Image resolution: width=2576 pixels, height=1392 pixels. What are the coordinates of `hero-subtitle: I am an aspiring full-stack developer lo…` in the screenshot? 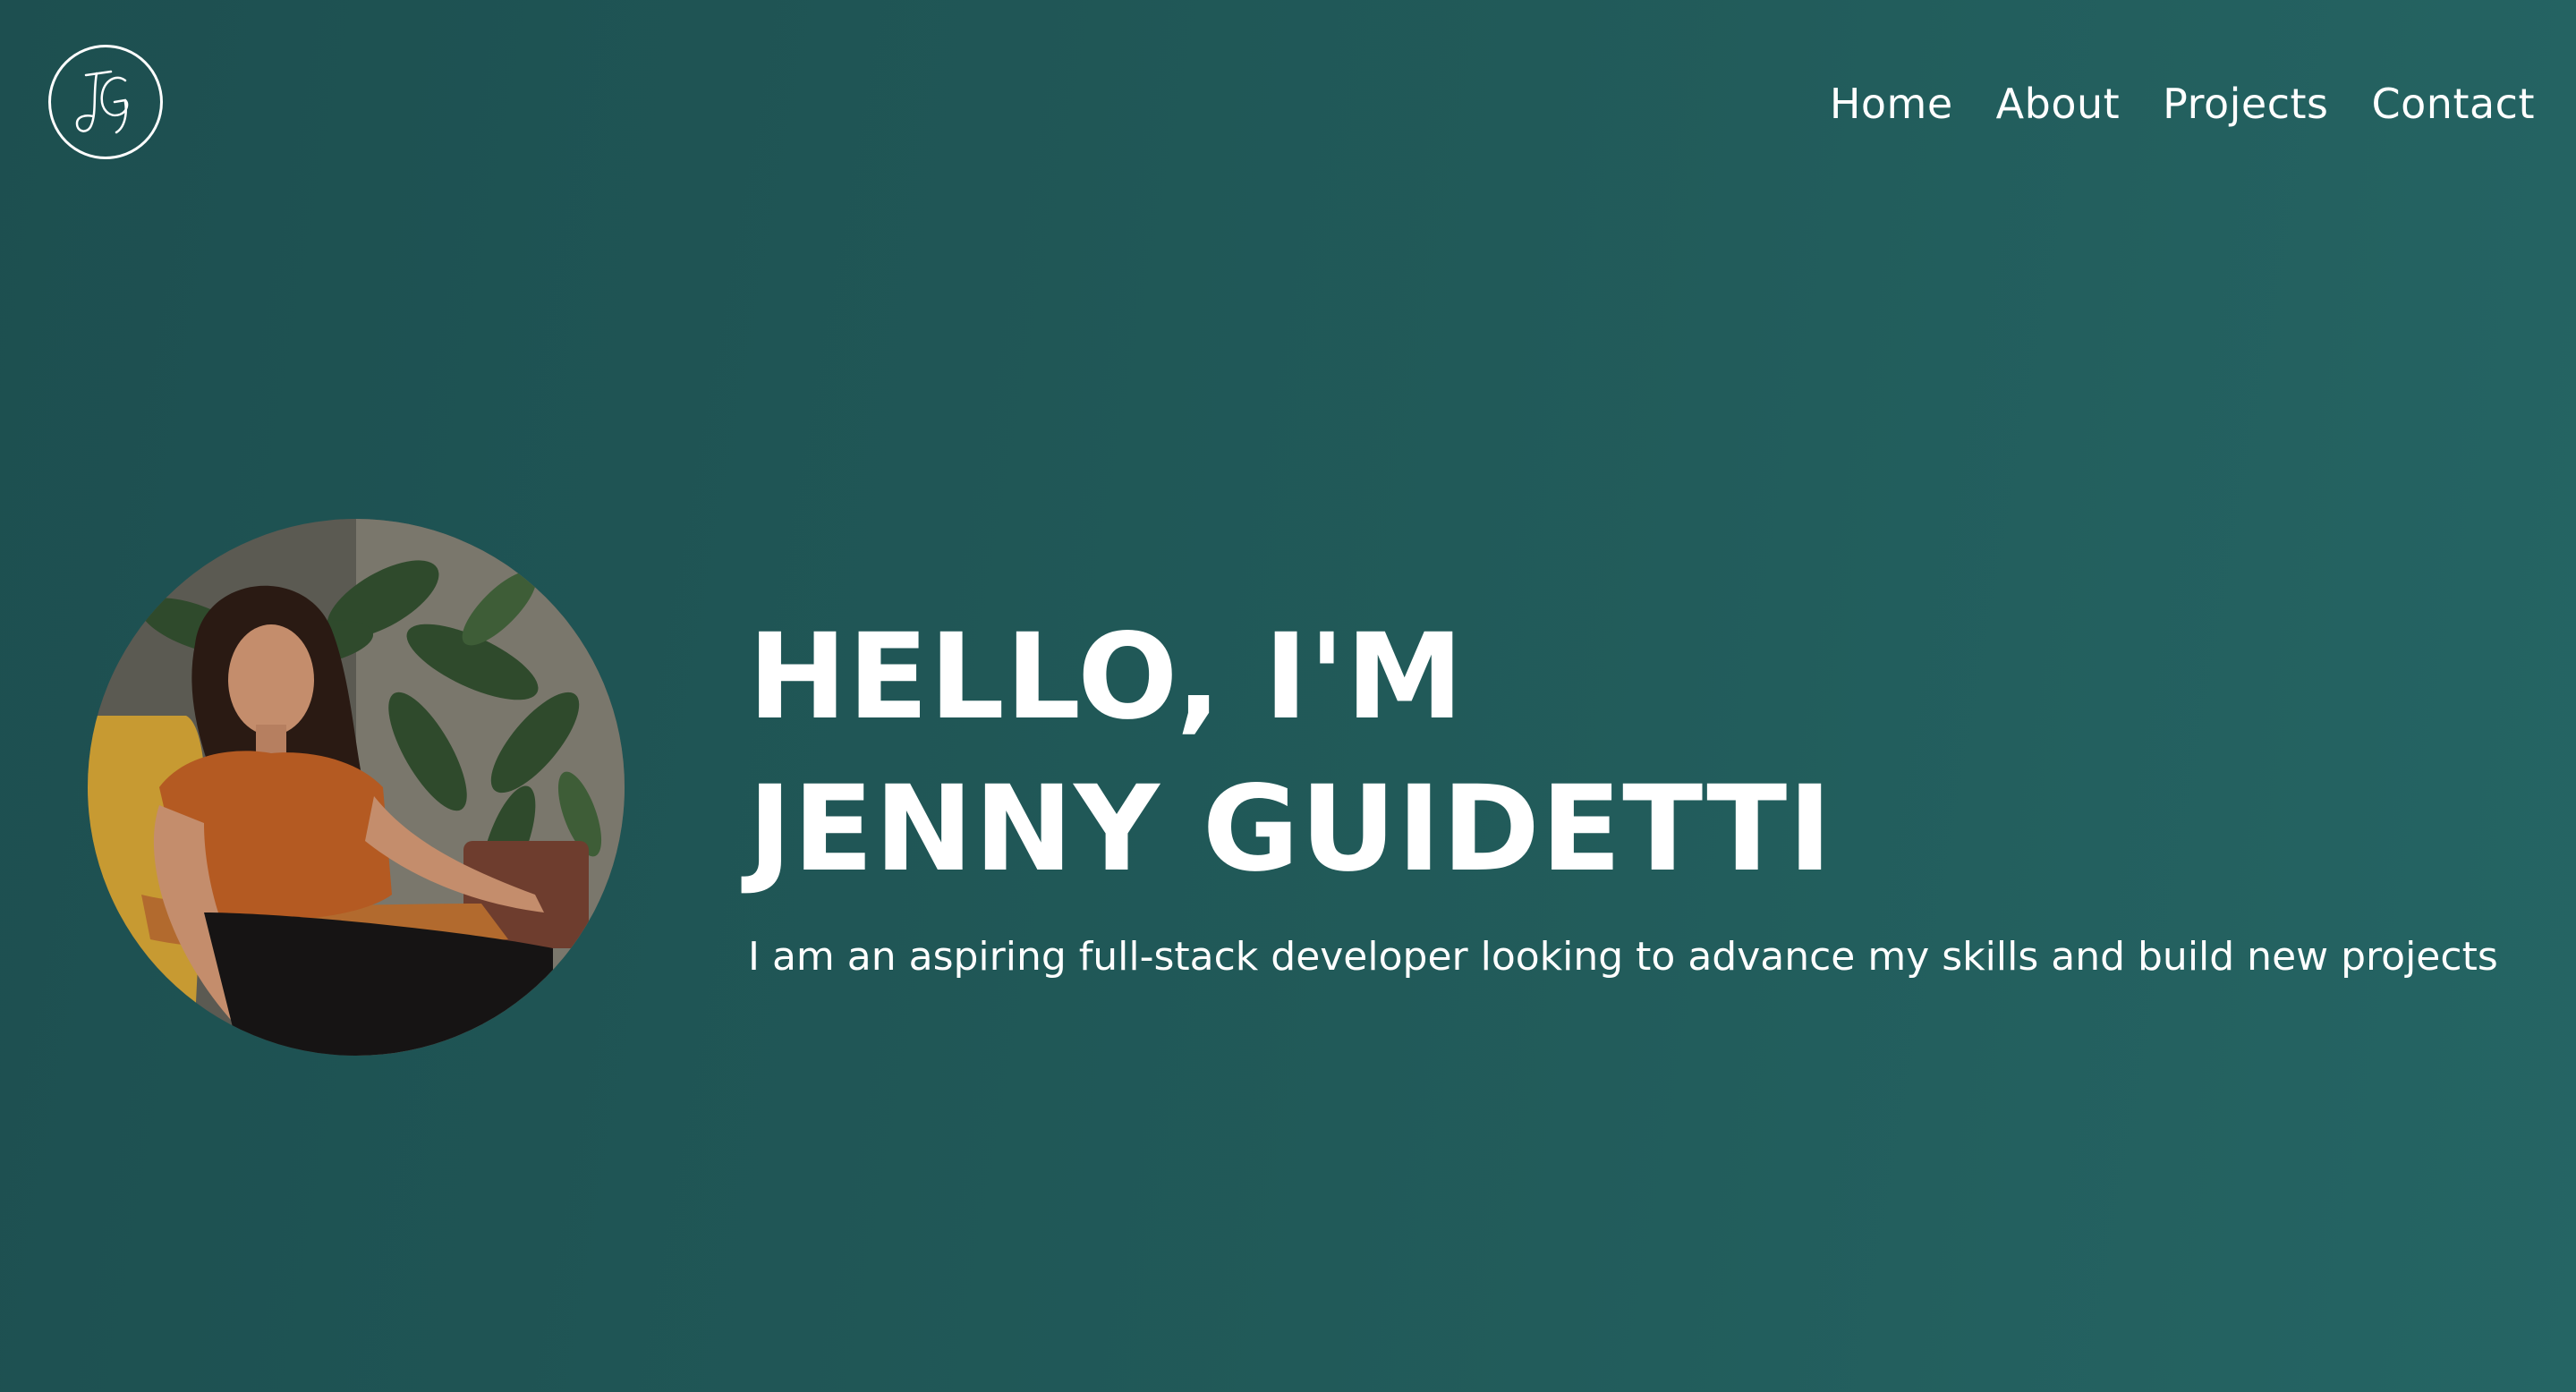 It's located at (1623, 957).